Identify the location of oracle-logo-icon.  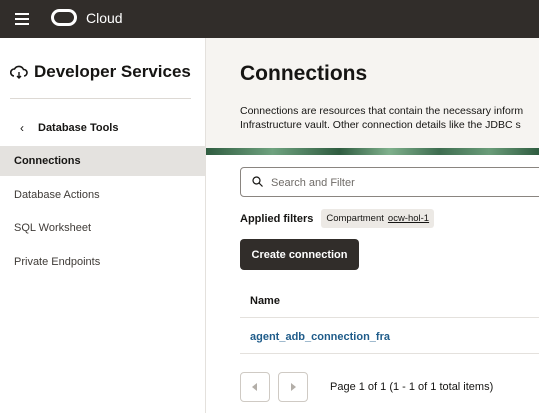
(64, 17).